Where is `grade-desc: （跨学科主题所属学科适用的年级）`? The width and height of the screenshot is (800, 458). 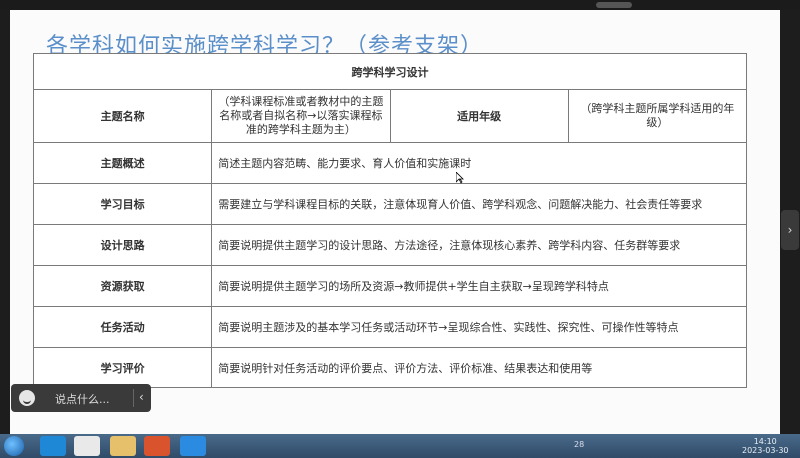 grade-desc: （跨学科主题所属学科适用的年级） is located at coordinates (657, 116).